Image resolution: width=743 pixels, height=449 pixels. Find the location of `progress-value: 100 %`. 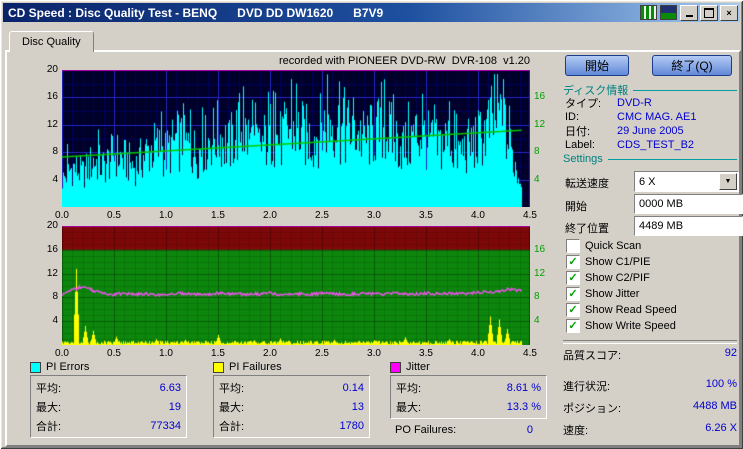

progress-value: 100 % is located at coordinates (721, 384).